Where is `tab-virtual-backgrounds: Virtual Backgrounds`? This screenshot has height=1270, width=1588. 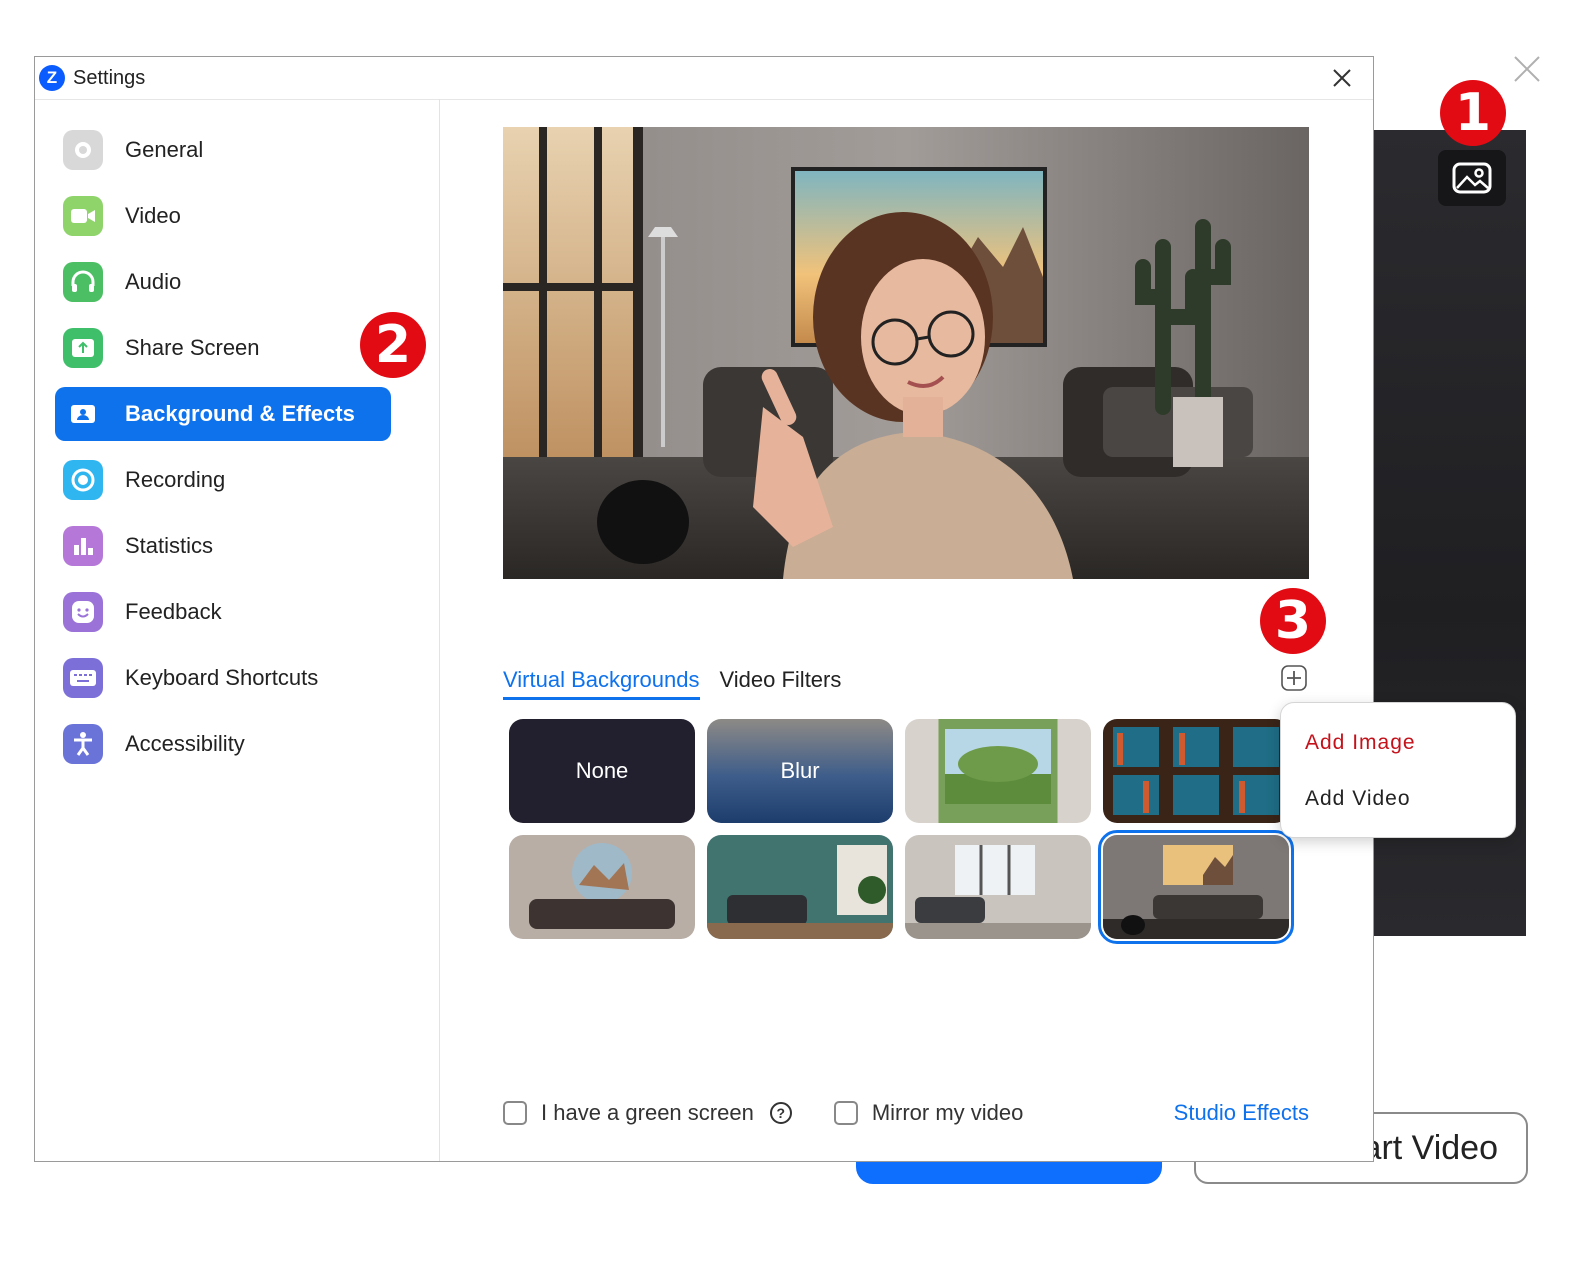 tab-virtual-backgrounds: Virtual Backgrounds is located at coordinates (601, 683).